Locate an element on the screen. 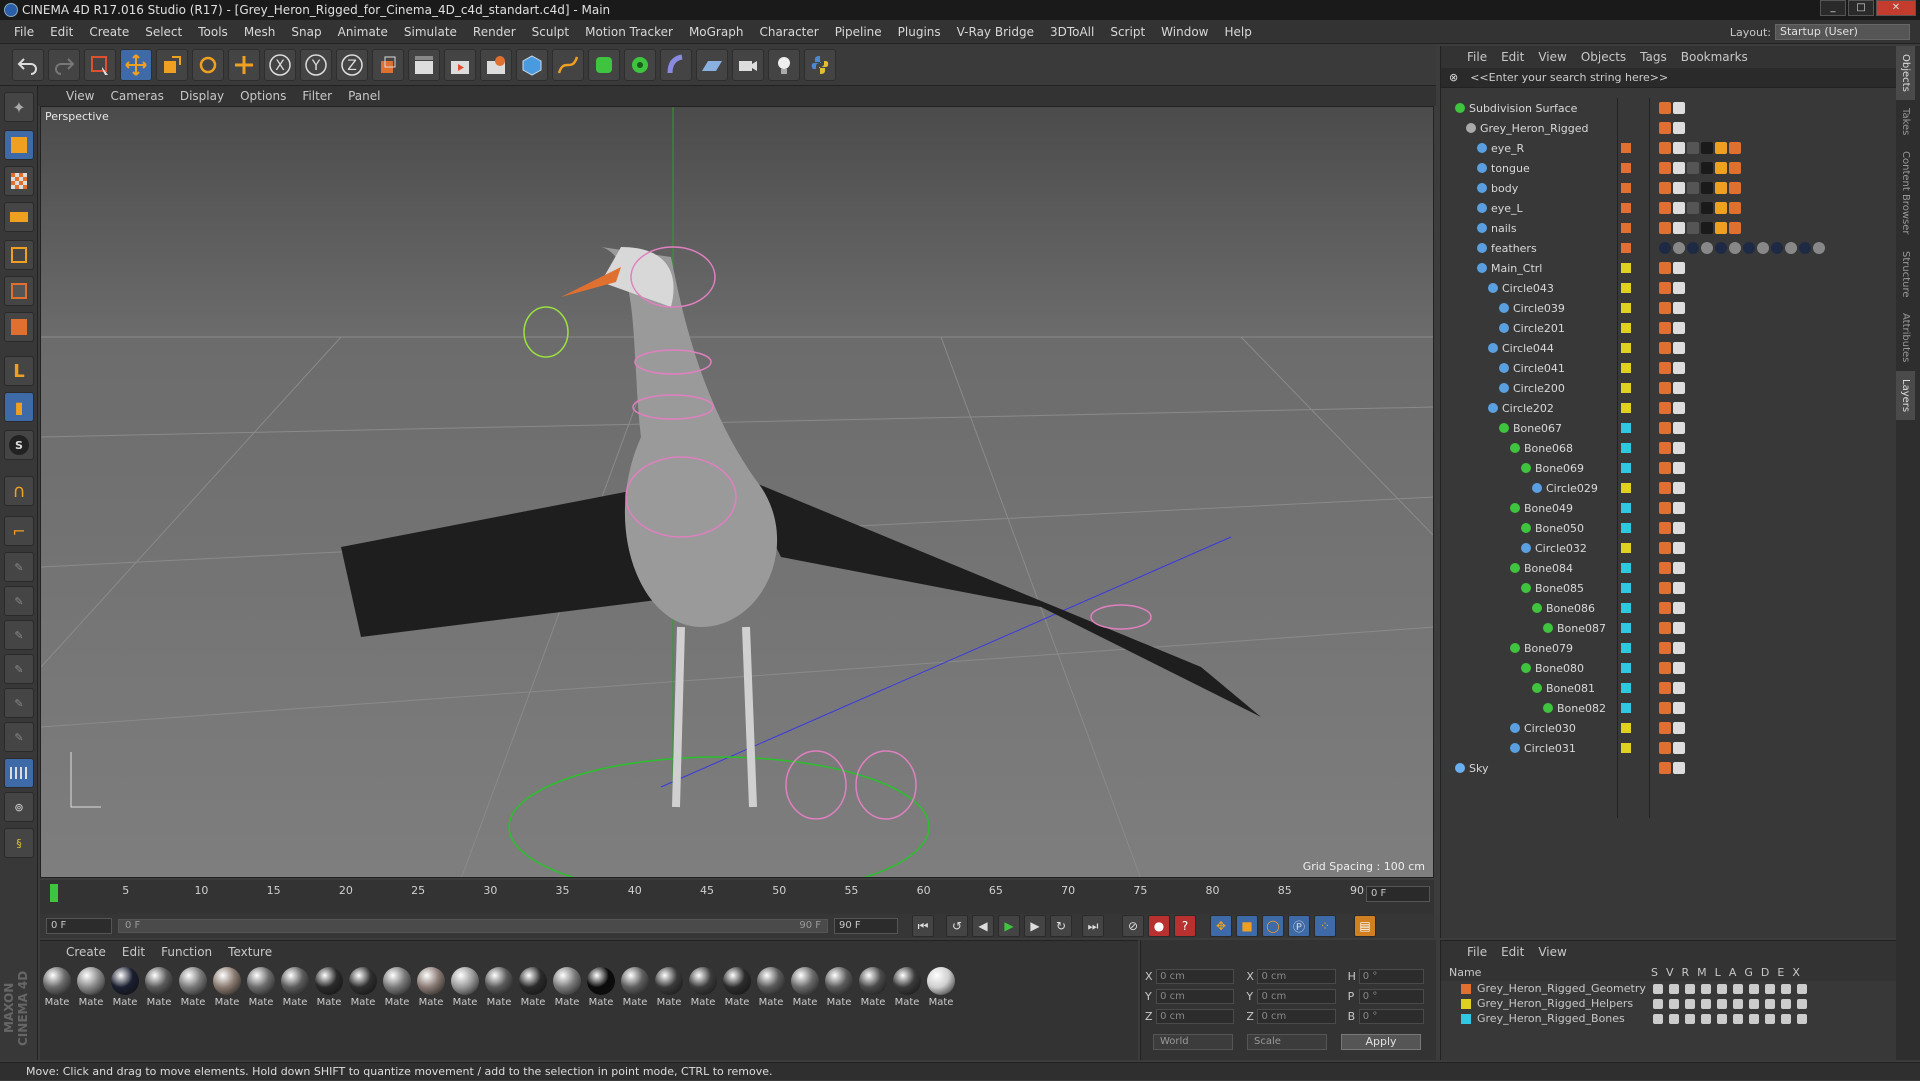 This screenshot has width=1920, height=1081. heron-legs is located at coordinates (714, 717).